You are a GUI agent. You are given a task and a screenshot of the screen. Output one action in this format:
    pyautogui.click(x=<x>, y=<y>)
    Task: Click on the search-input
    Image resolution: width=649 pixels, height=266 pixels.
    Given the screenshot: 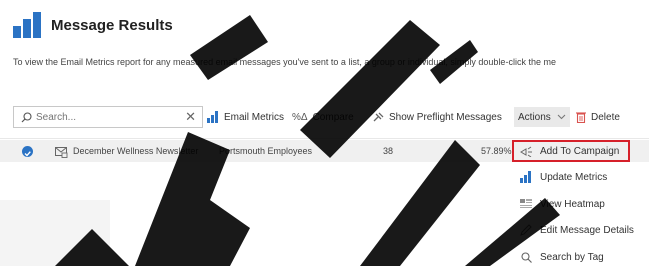 What is the action you would take?
    pyautogui.click(x=106, y=117)
    